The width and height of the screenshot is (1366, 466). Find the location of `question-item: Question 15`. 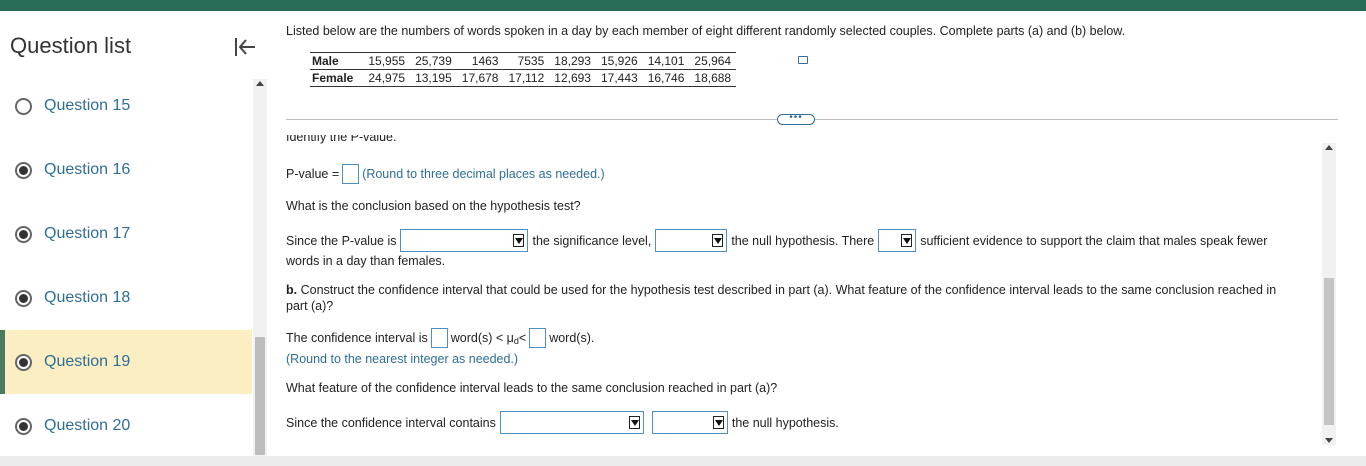

question-item: Question 15 is located at coordinates (126, 106).